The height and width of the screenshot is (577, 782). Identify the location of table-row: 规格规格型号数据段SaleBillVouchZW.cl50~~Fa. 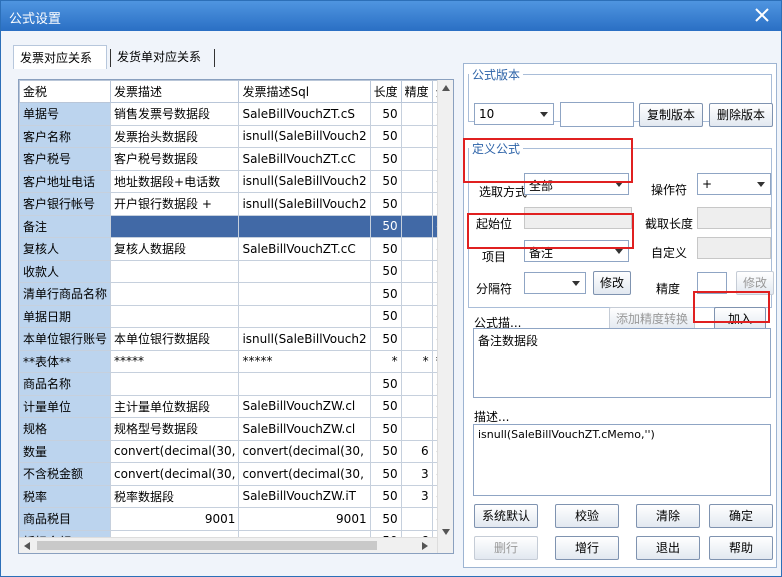
(236, 429).